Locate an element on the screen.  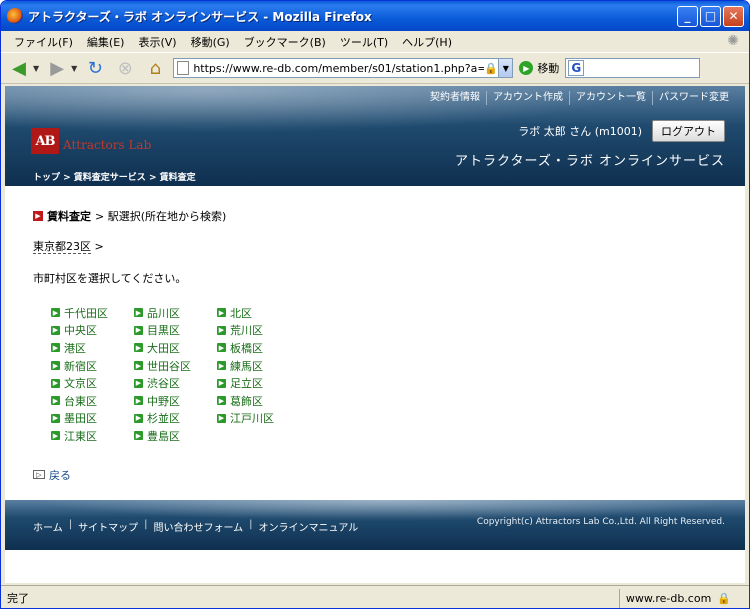
ward-label: 千代田区 is located at coordinates (86, 313).